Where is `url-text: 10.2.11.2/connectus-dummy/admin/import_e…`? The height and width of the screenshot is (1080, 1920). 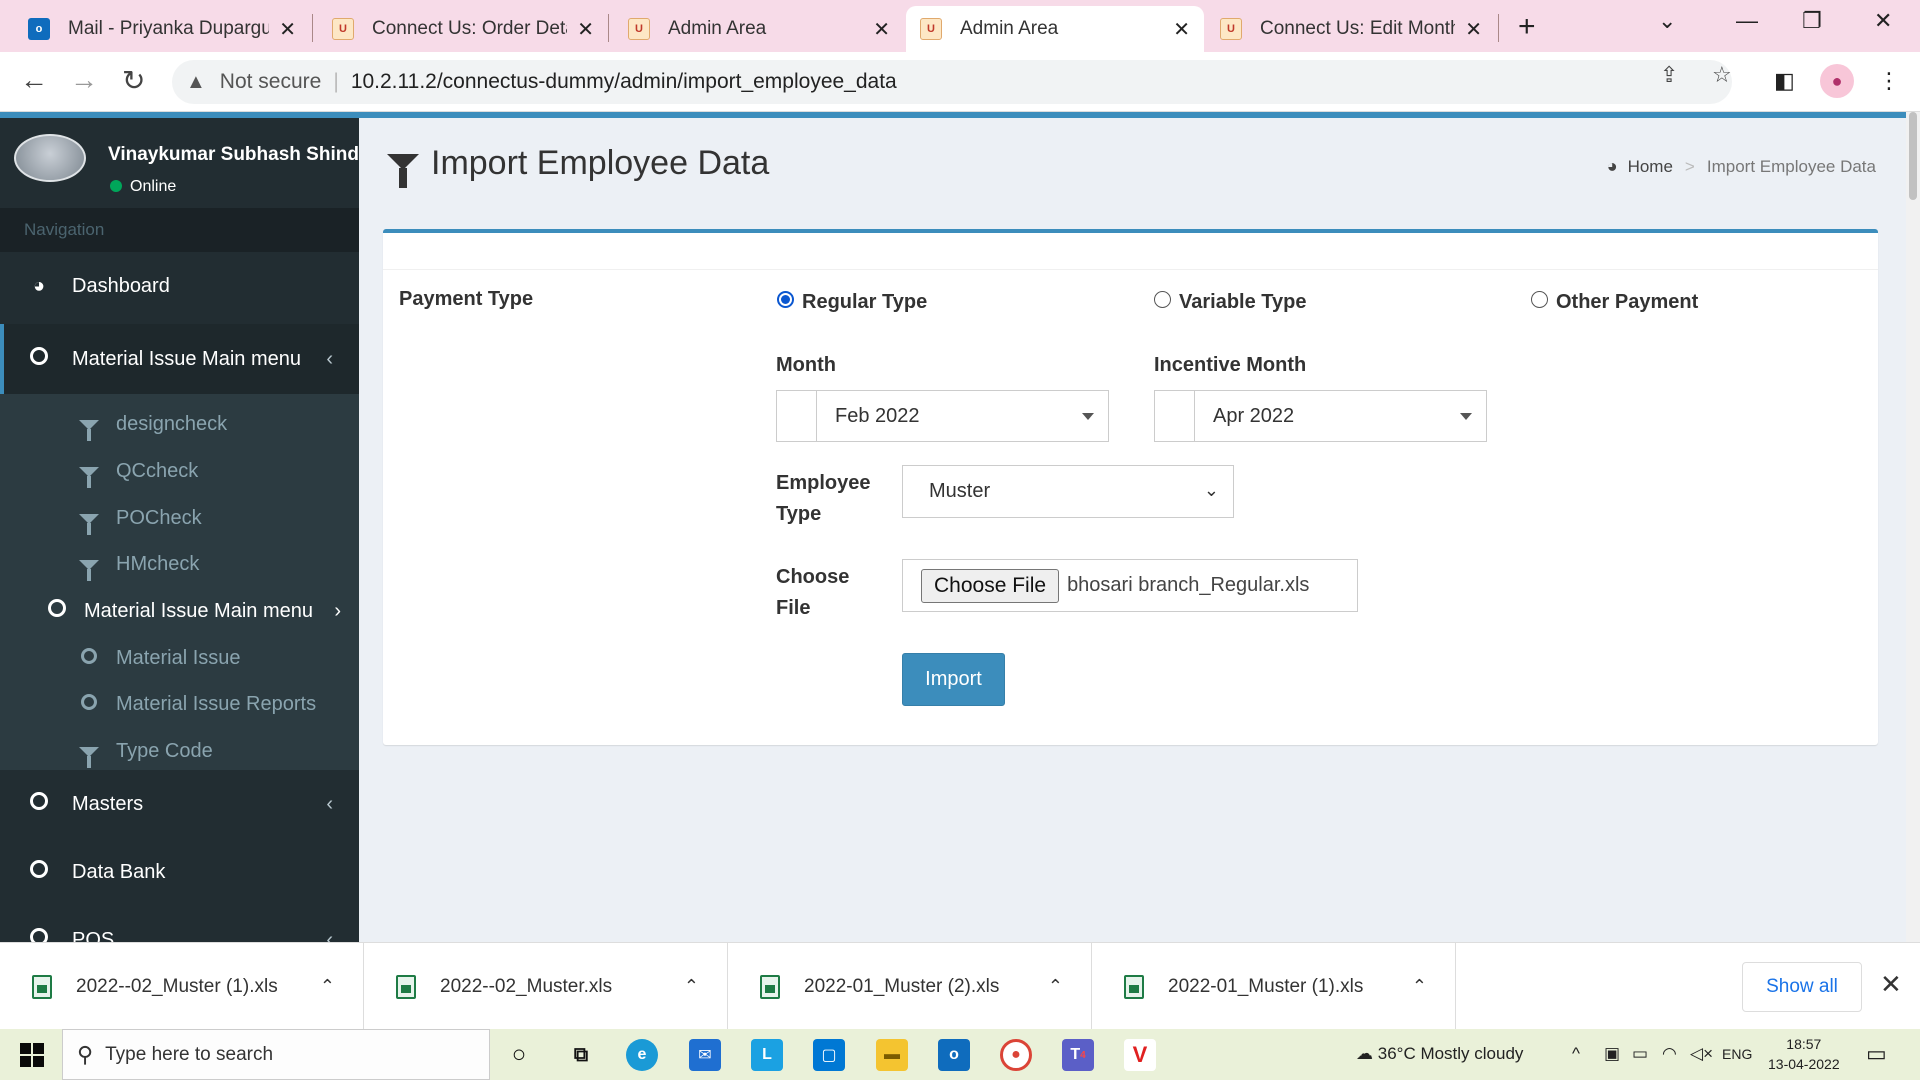
url-text: 10.2.11.2/connectus-dummy/admin/import_e… is located at coordinates (624, 82).